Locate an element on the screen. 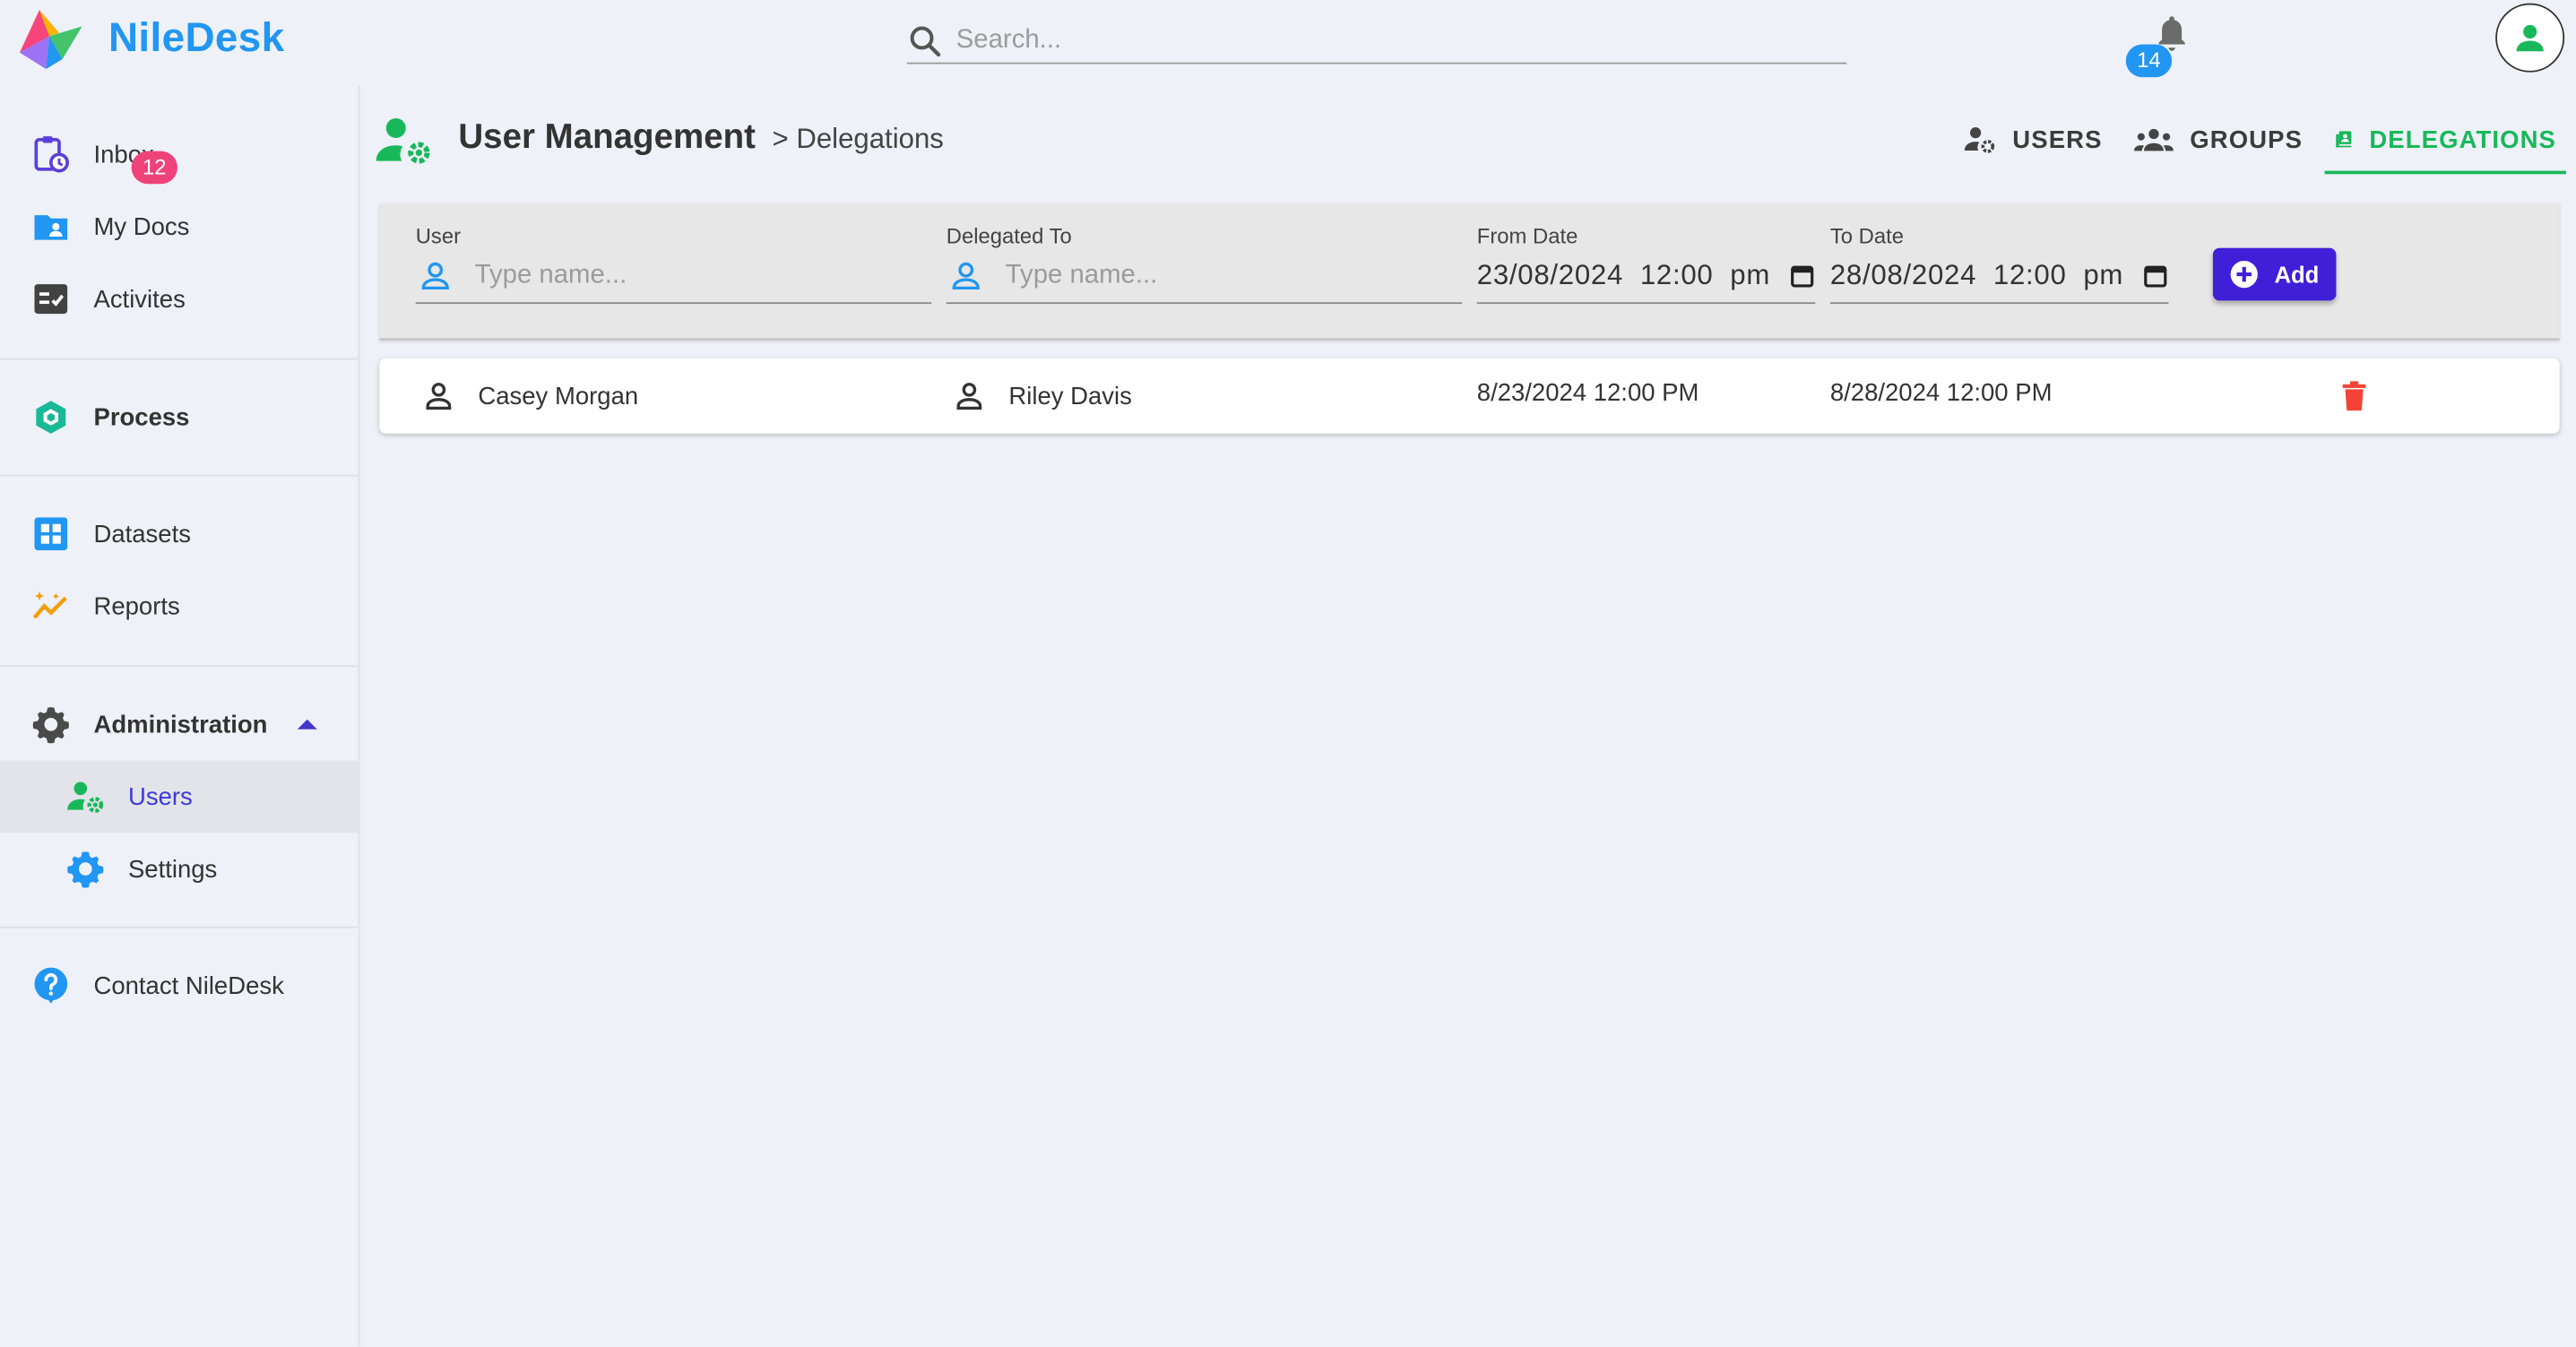  user-field is located at coordinates (673, 277).